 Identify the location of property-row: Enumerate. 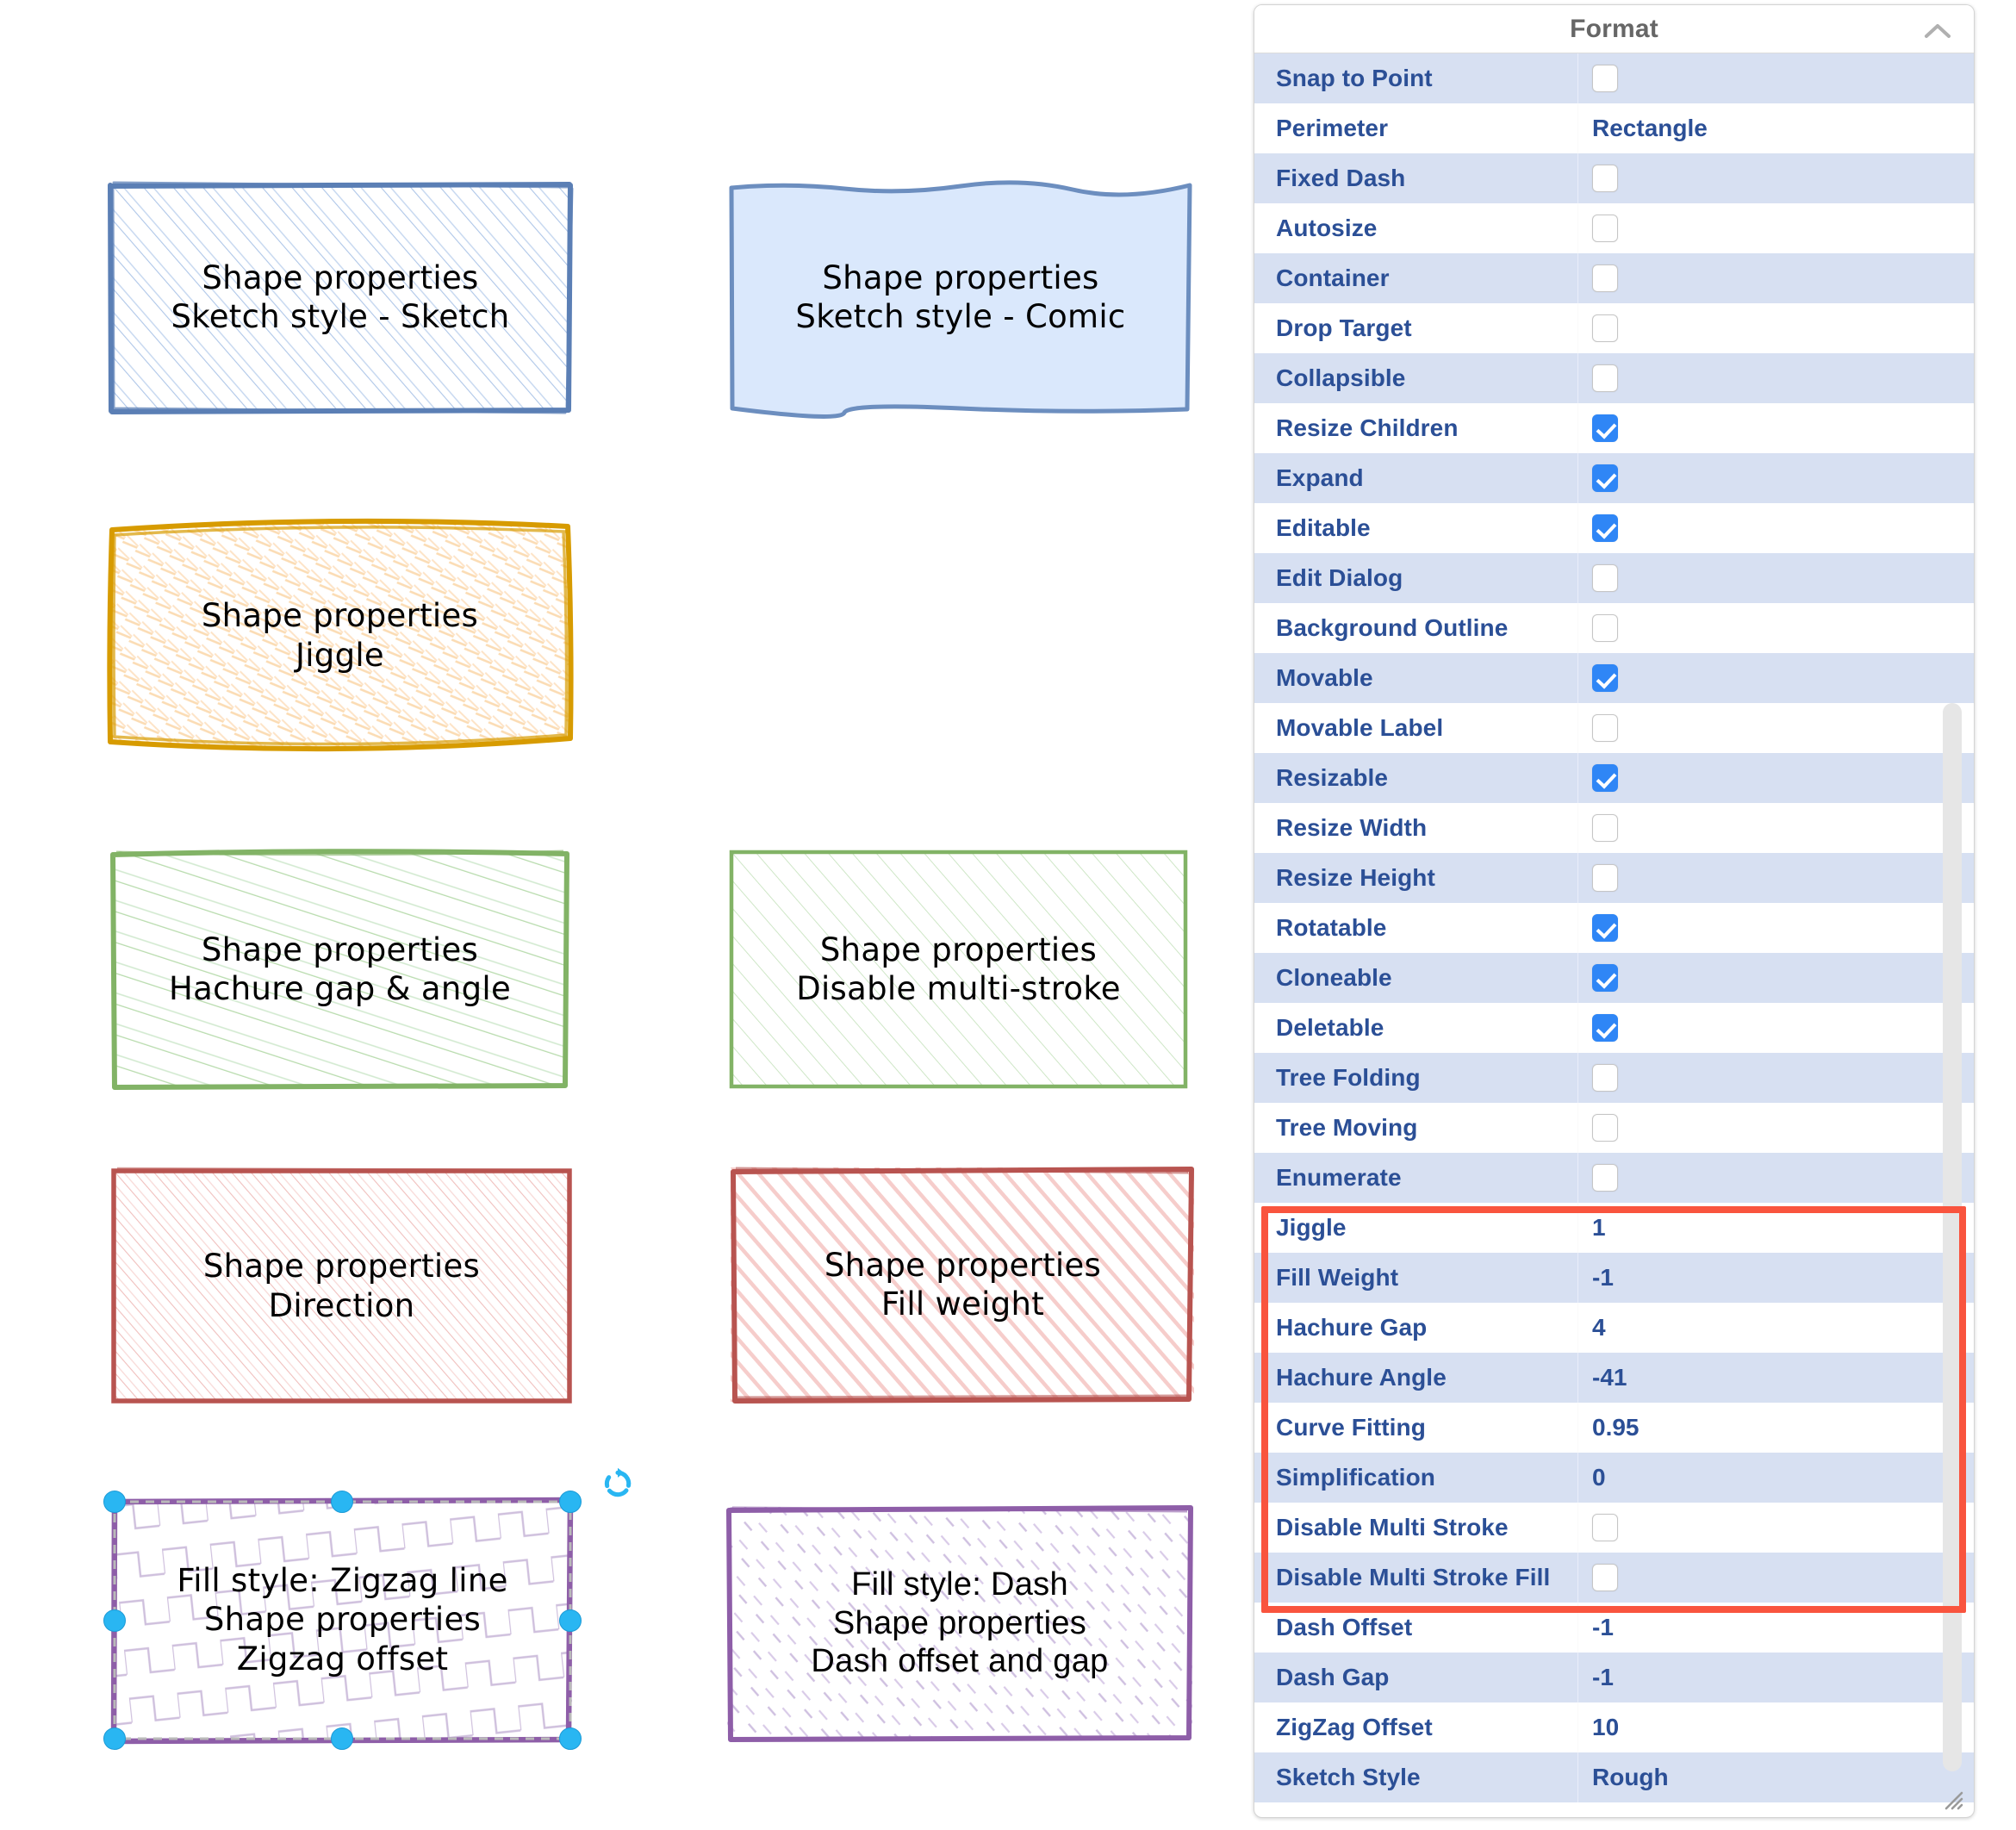
(1614, 1178).